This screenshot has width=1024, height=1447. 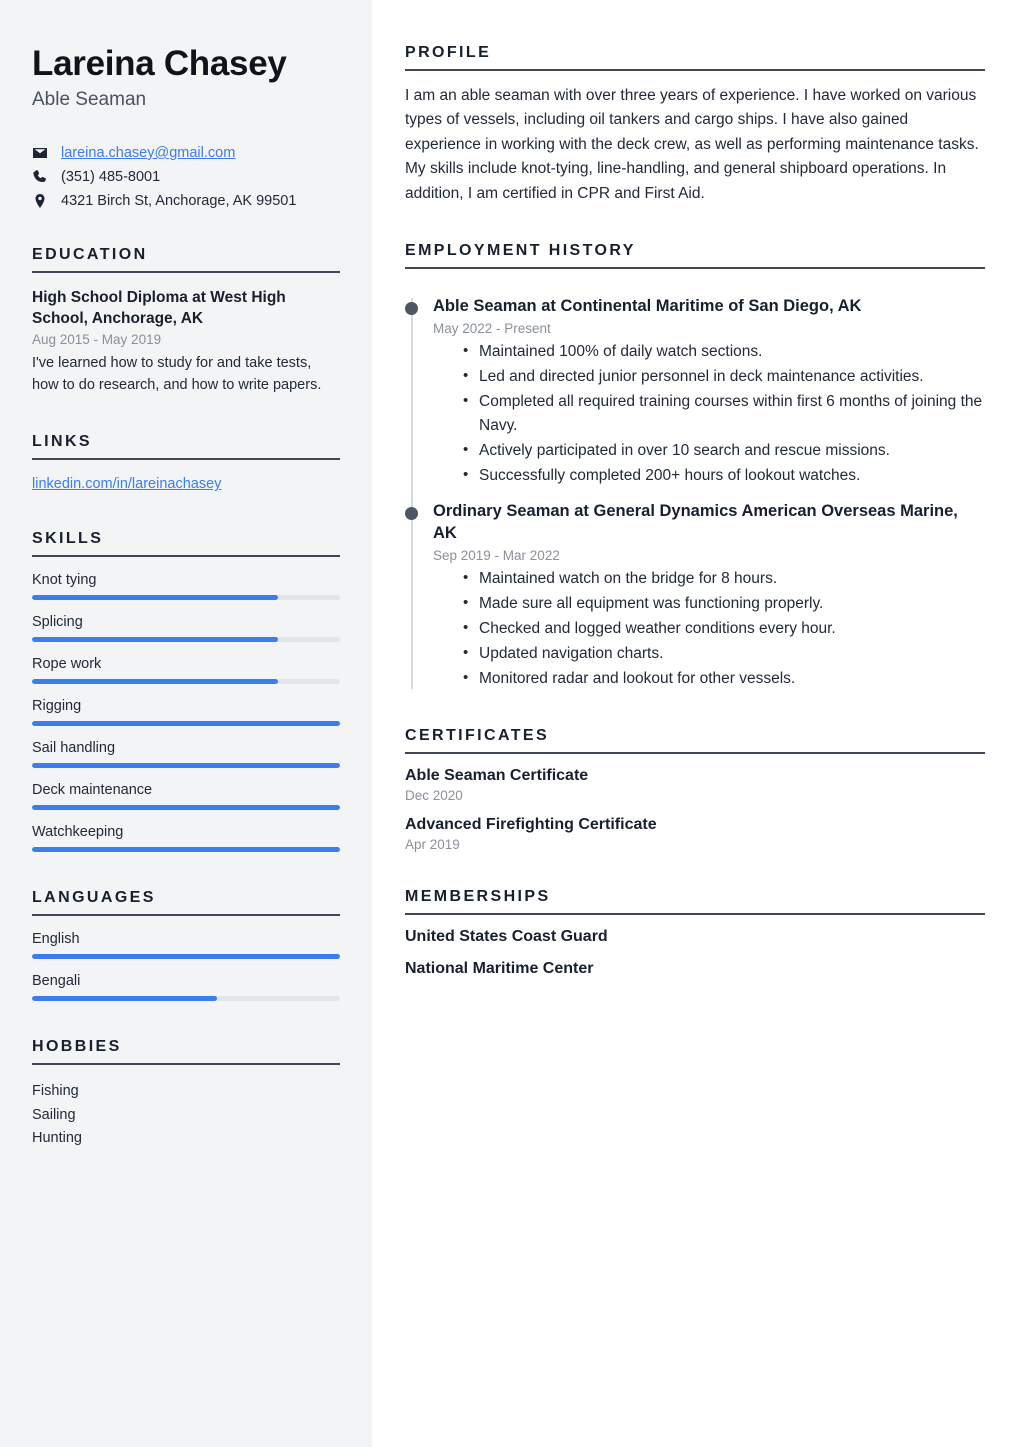 What do you see at coordinates (186, 712) in the screenshot?
I see `skill-item: Rigging` at bounding box center [186, 712].